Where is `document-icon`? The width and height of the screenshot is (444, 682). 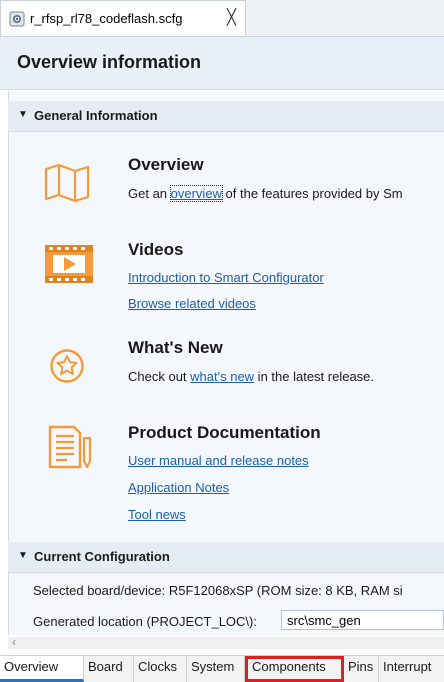 document-icon is located at coordinates (70, 447).